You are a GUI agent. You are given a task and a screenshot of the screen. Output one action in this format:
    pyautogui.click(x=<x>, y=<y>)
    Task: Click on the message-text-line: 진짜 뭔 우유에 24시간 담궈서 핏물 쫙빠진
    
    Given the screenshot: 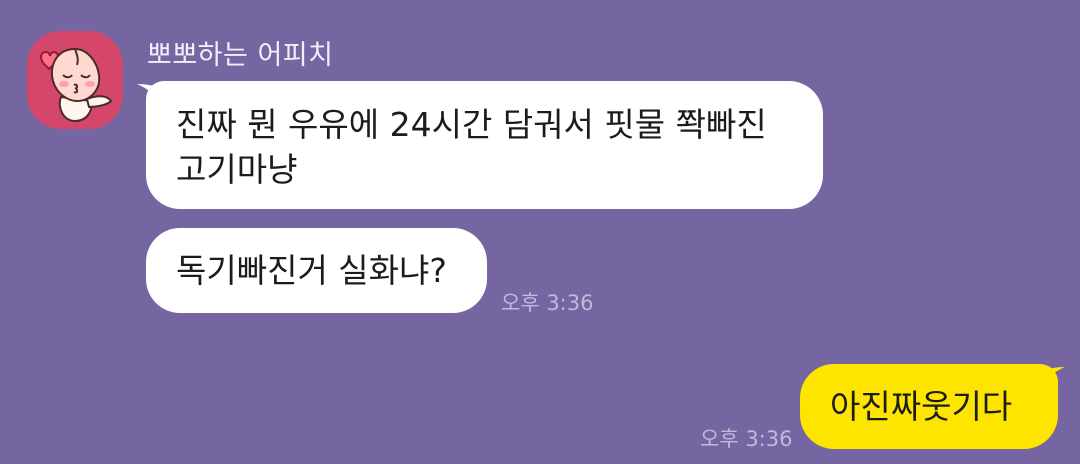 What is the action you would take?
    pyautogui.click(x=471, y=124)
    